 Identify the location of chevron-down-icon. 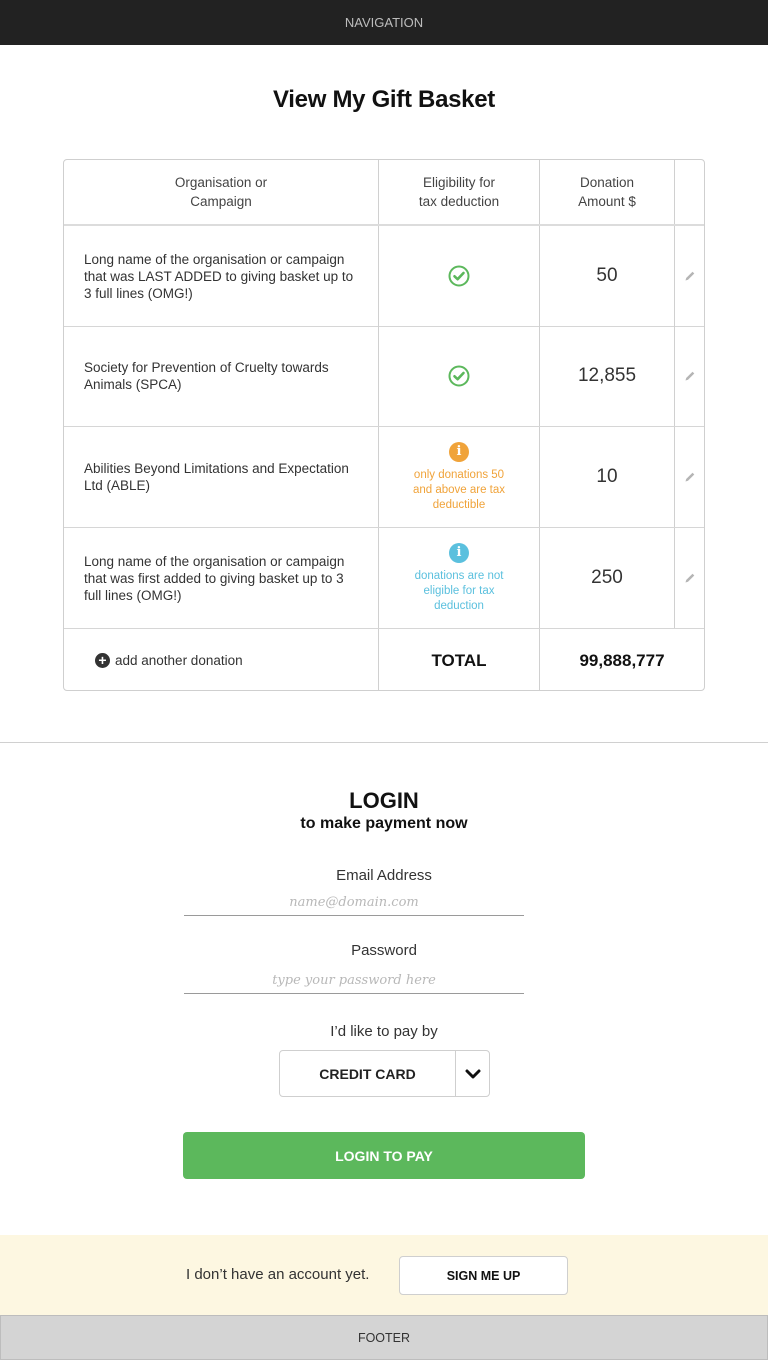
(472, 1073).